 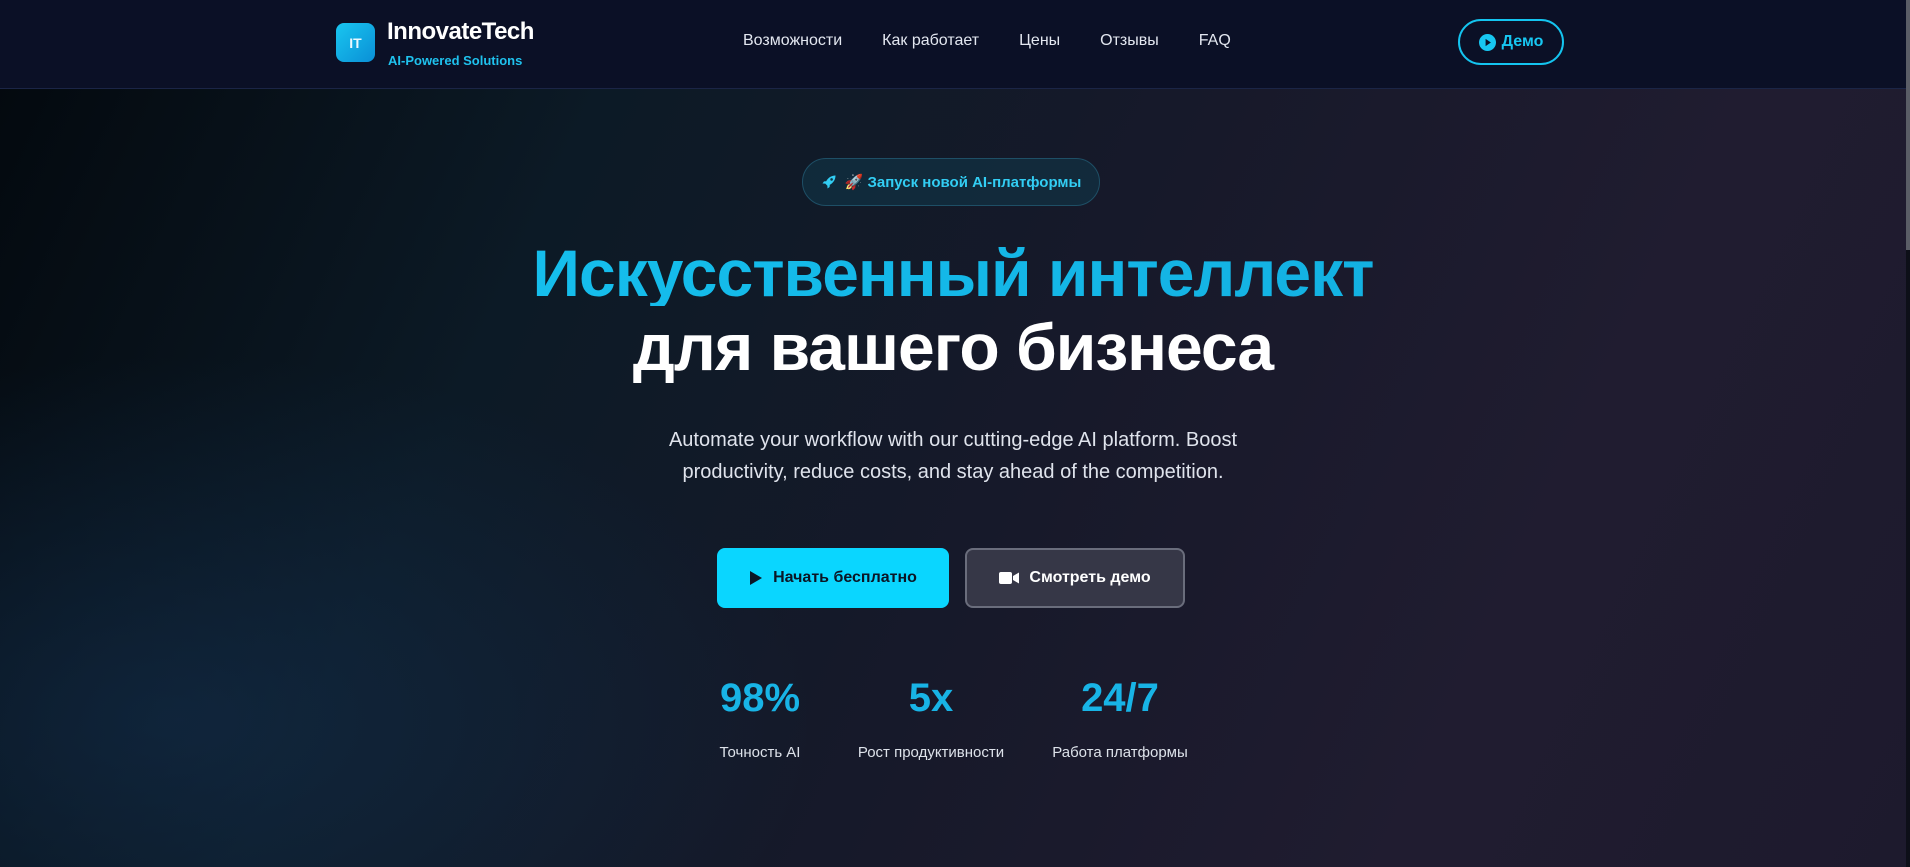 What do you see at coordinates (760, 698) in the screenshot?
I see `stat-value: 98%` at bounding box center [760, 698].